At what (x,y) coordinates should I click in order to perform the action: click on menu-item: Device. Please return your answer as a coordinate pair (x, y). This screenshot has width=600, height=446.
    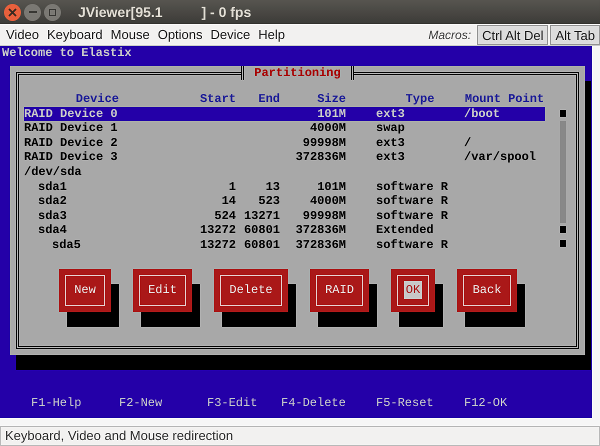
    Looking at the image, I should click on (230, 34).